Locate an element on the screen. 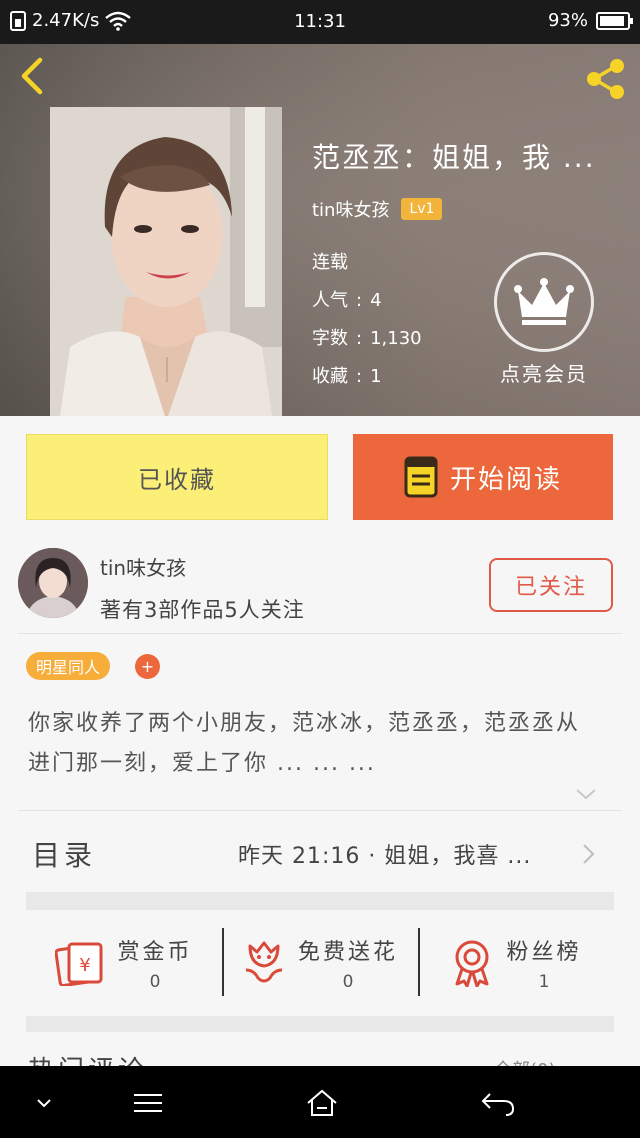  avatar-portrait is located at coordinates (53, 583).